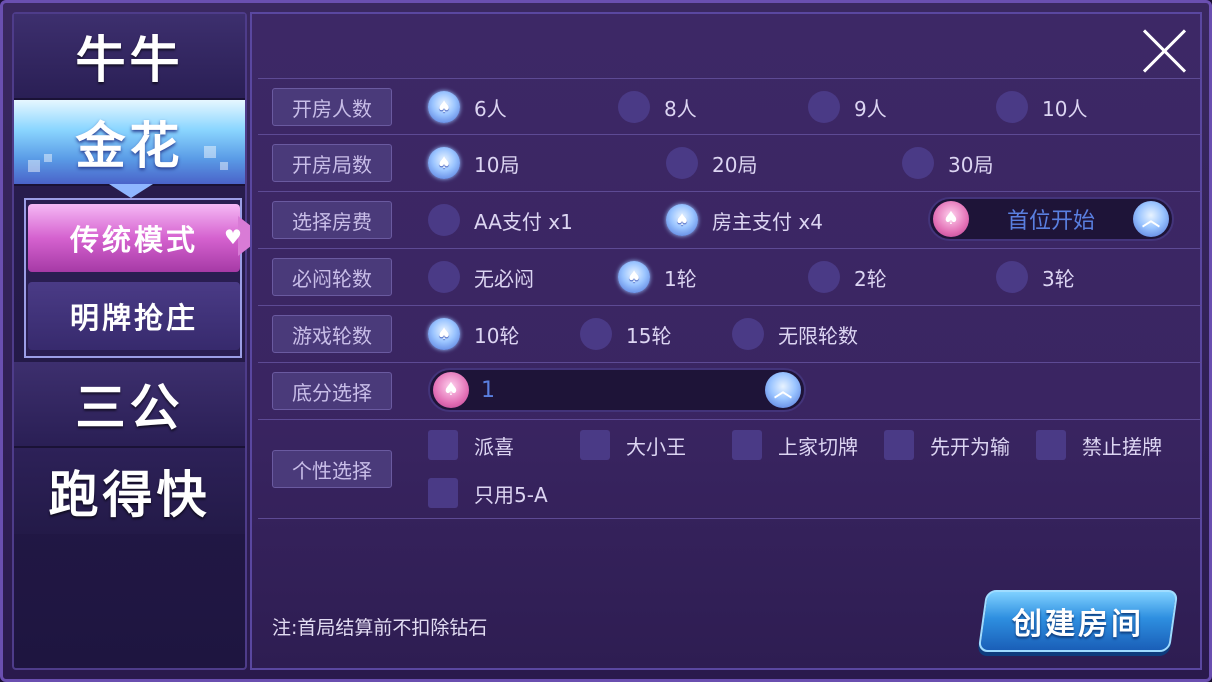 This screenshot has width=1212, height=682. Describe the element at coordinates (129, 405) in the screenshot. I see `game-tab-sangong: 三公` at that location.